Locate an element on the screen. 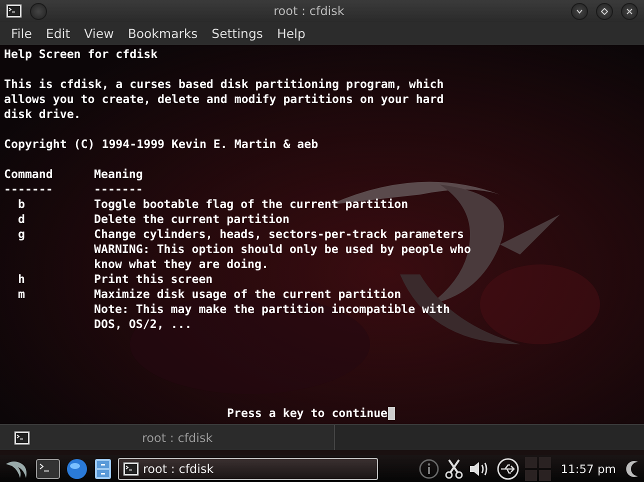 Image resolution: width=644 pixels, height=482 pixels. menu-item: Help is located at coordinates (291, 33).